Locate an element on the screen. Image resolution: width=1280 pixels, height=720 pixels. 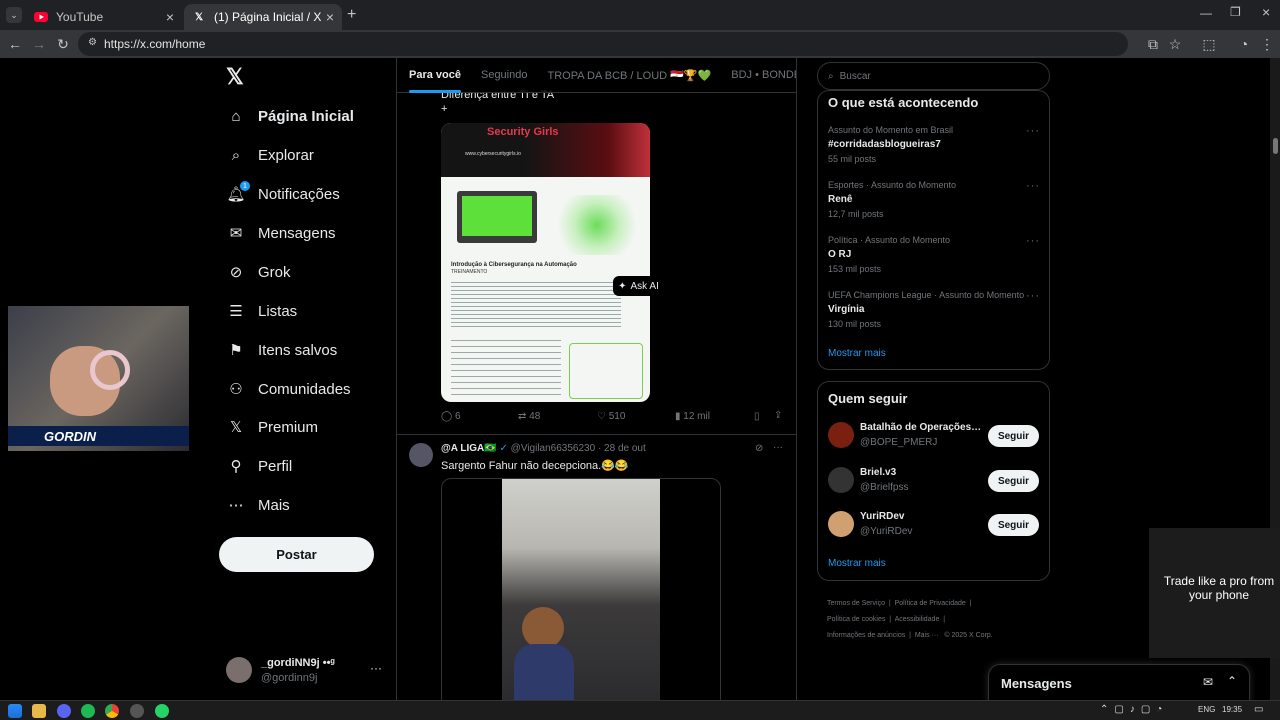
tweet-2-video is located at coordinates (581, 589).